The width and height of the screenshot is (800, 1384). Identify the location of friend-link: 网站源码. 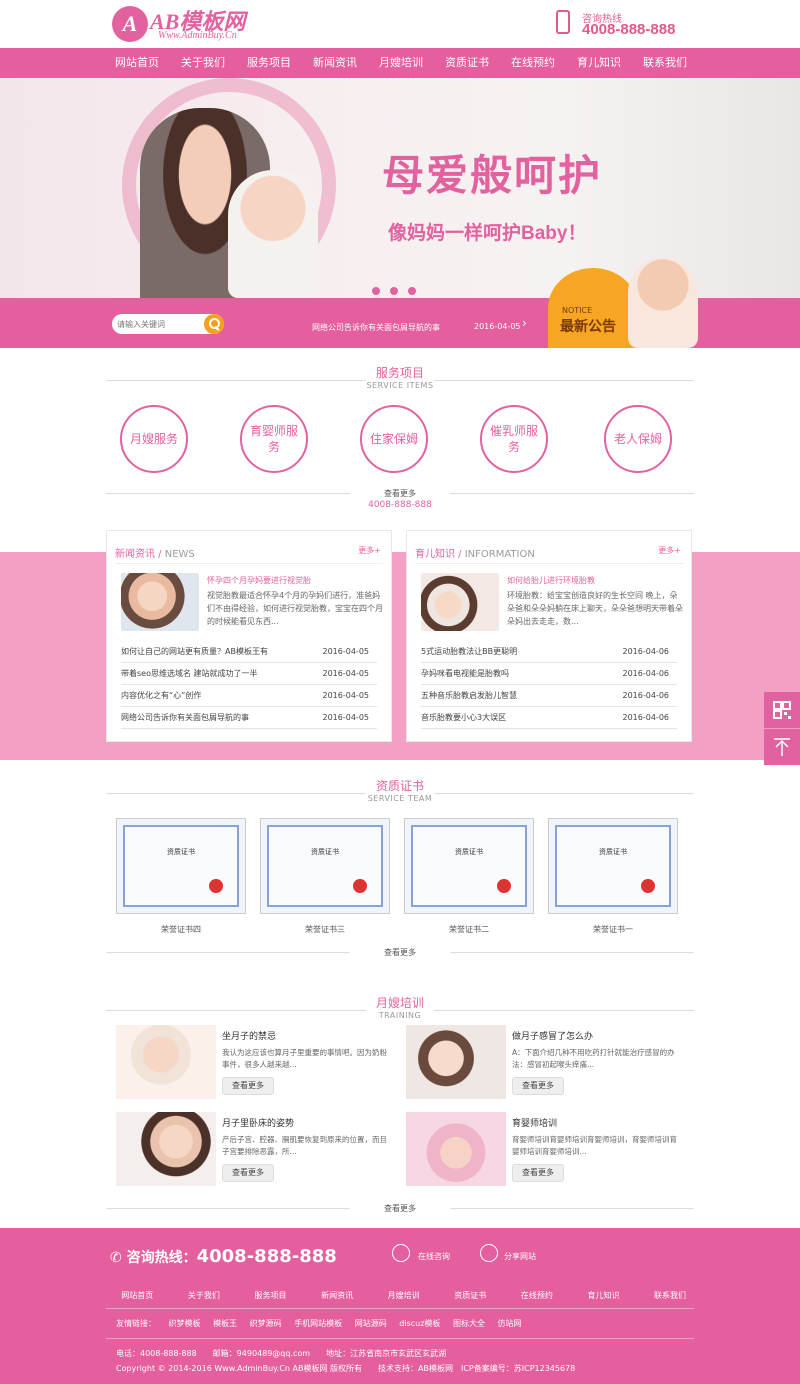
(371, 1323).